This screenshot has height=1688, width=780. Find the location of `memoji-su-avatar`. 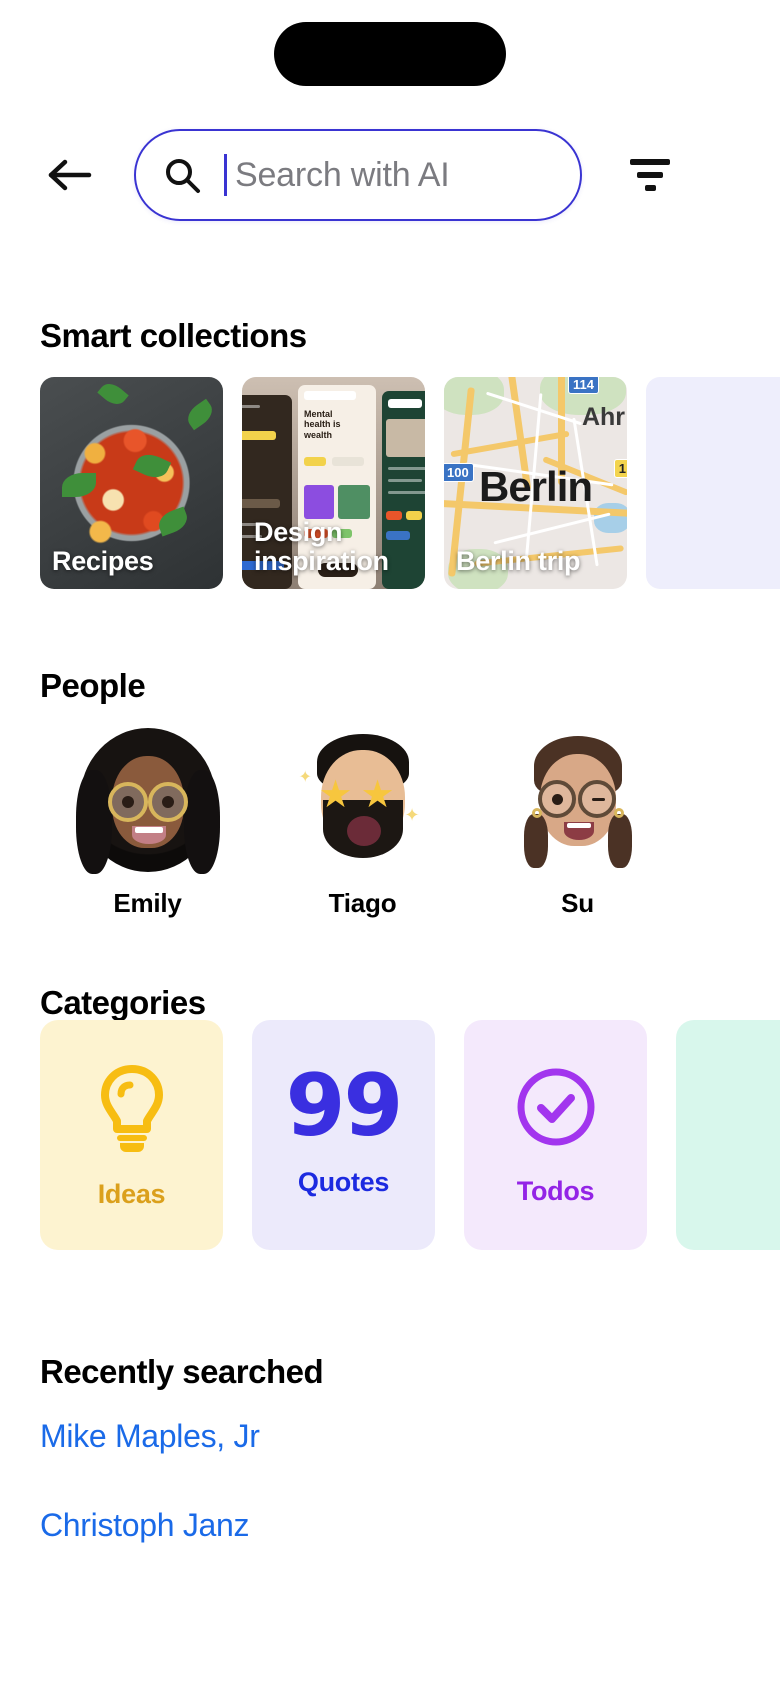

memoji-su-avatar is located at coordinates (578, 797).